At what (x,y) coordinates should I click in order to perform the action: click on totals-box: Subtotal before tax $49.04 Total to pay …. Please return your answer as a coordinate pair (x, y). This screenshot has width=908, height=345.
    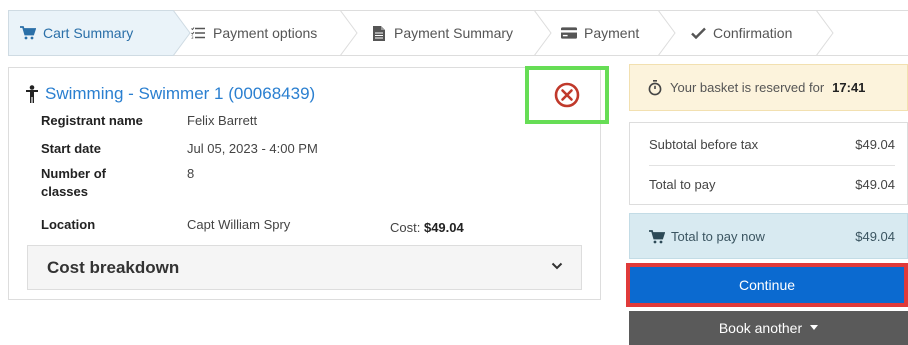
    Looking at the image, I should click on (768, 163).